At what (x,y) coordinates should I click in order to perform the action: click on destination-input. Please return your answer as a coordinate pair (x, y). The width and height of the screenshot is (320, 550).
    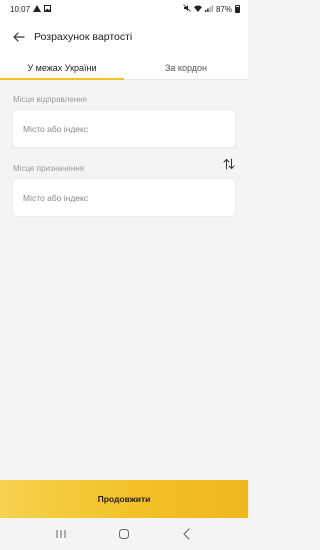
    Looking at the image, I should click on (129, 197).